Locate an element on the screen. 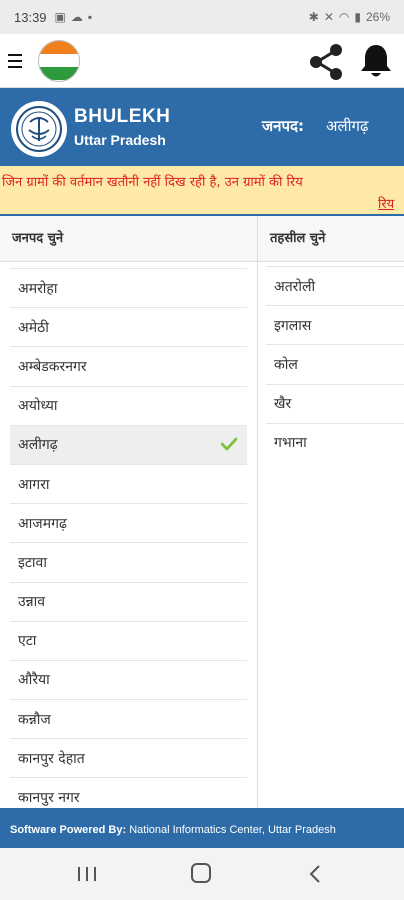 The image size is (404, 900). janpad-item: अमरोहा is located at coordinates (128, 287).